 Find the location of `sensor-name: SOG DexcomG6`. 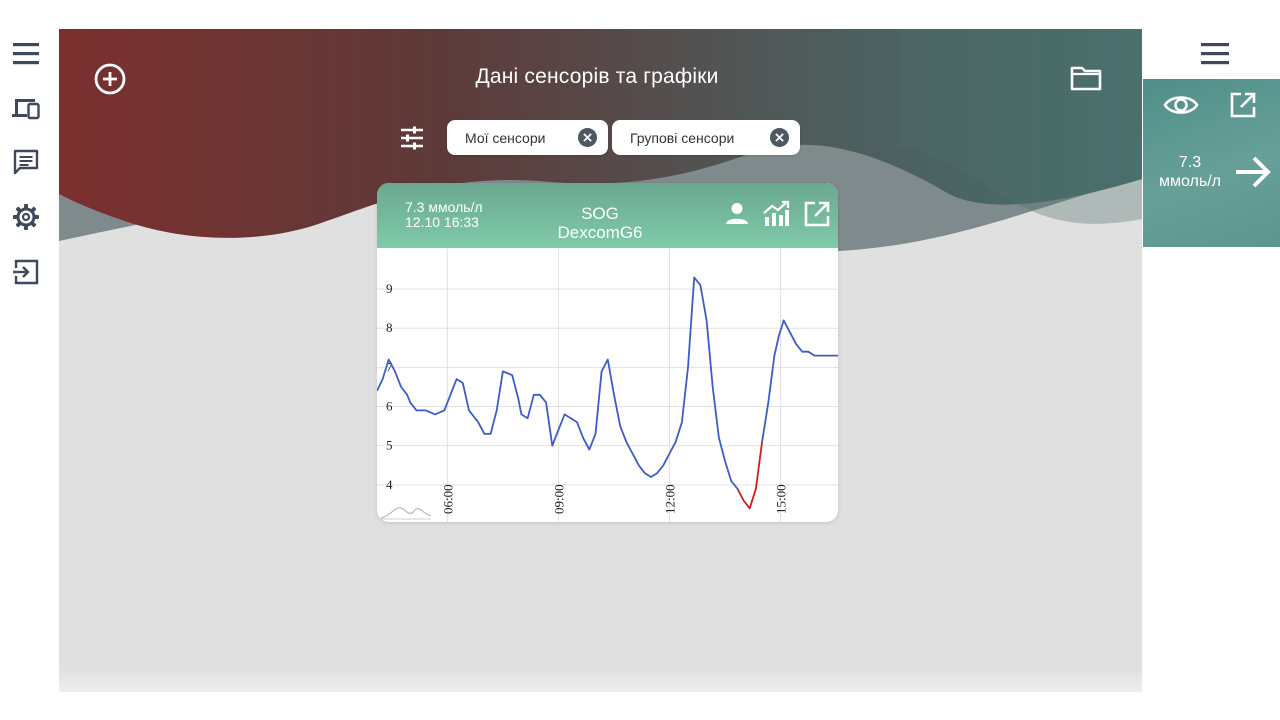

sensor-name: SOG DexcomG6 is located at coordinates (600, 223).